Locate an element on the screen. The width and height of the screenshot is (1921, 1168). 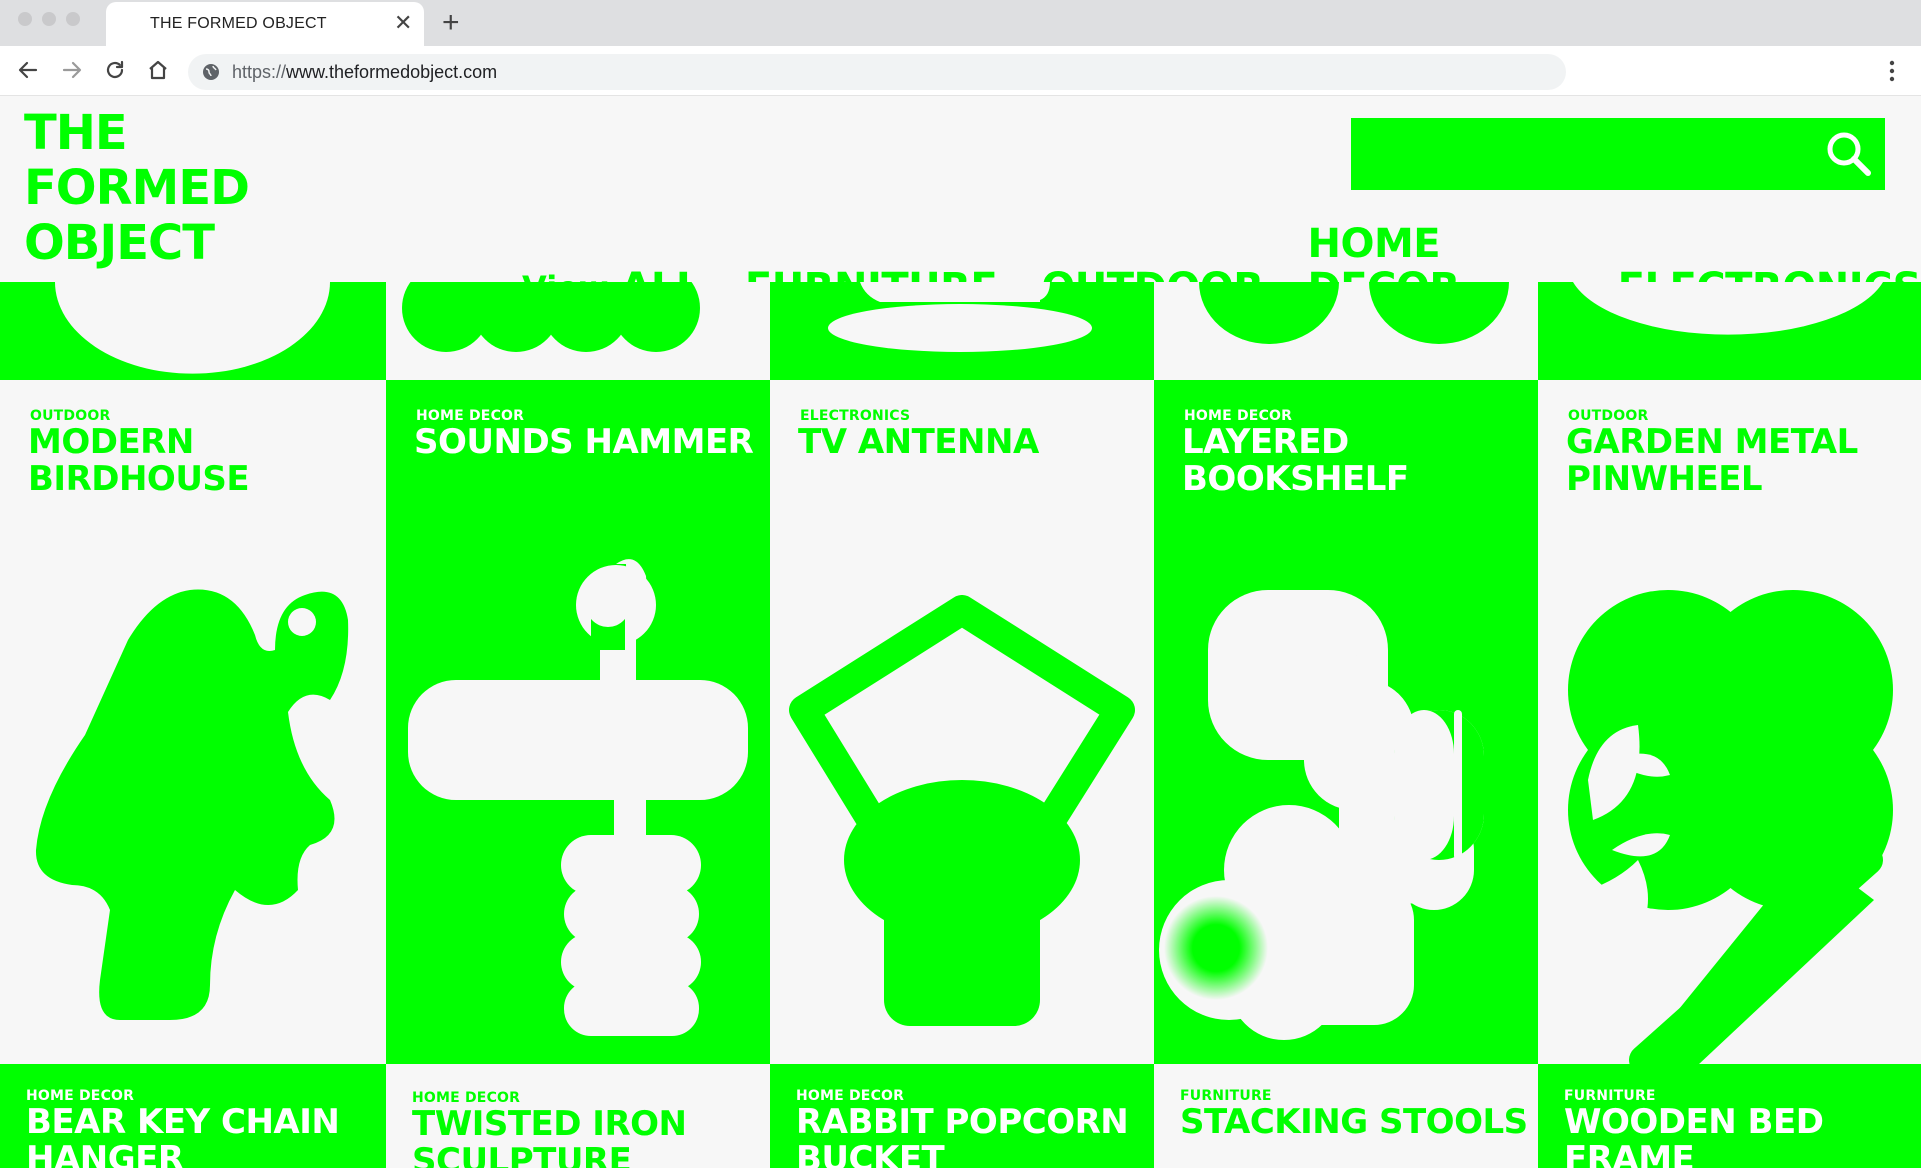
logo-line: FORMED is located at coordinates (137, 188).